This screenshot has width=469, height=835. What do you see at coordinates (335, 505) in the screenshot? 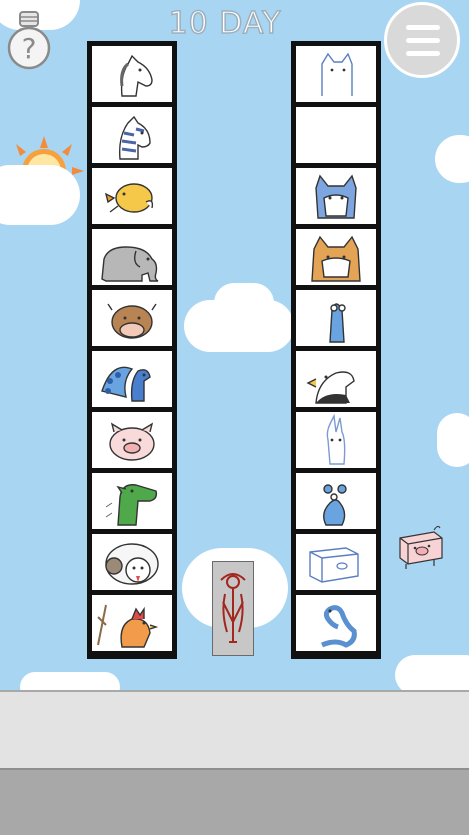
I see `alien-creature-icon` at bounding box center [335, 505].